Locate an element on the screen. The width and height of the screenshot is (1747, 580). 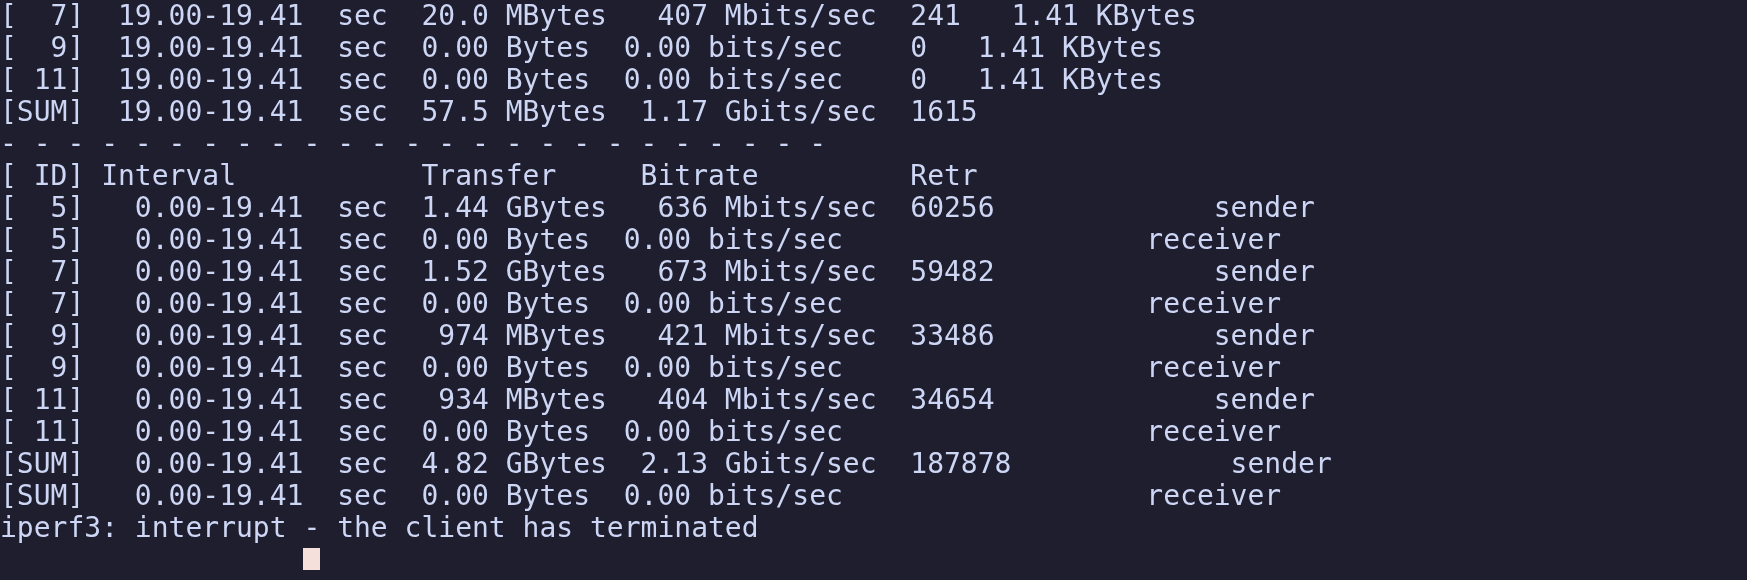
terminal-line: [ 5] 0.00-19.41 sec 1.44 GBytes 636 Mbits/sec 60256 sender is located at coordinates (657, 208).